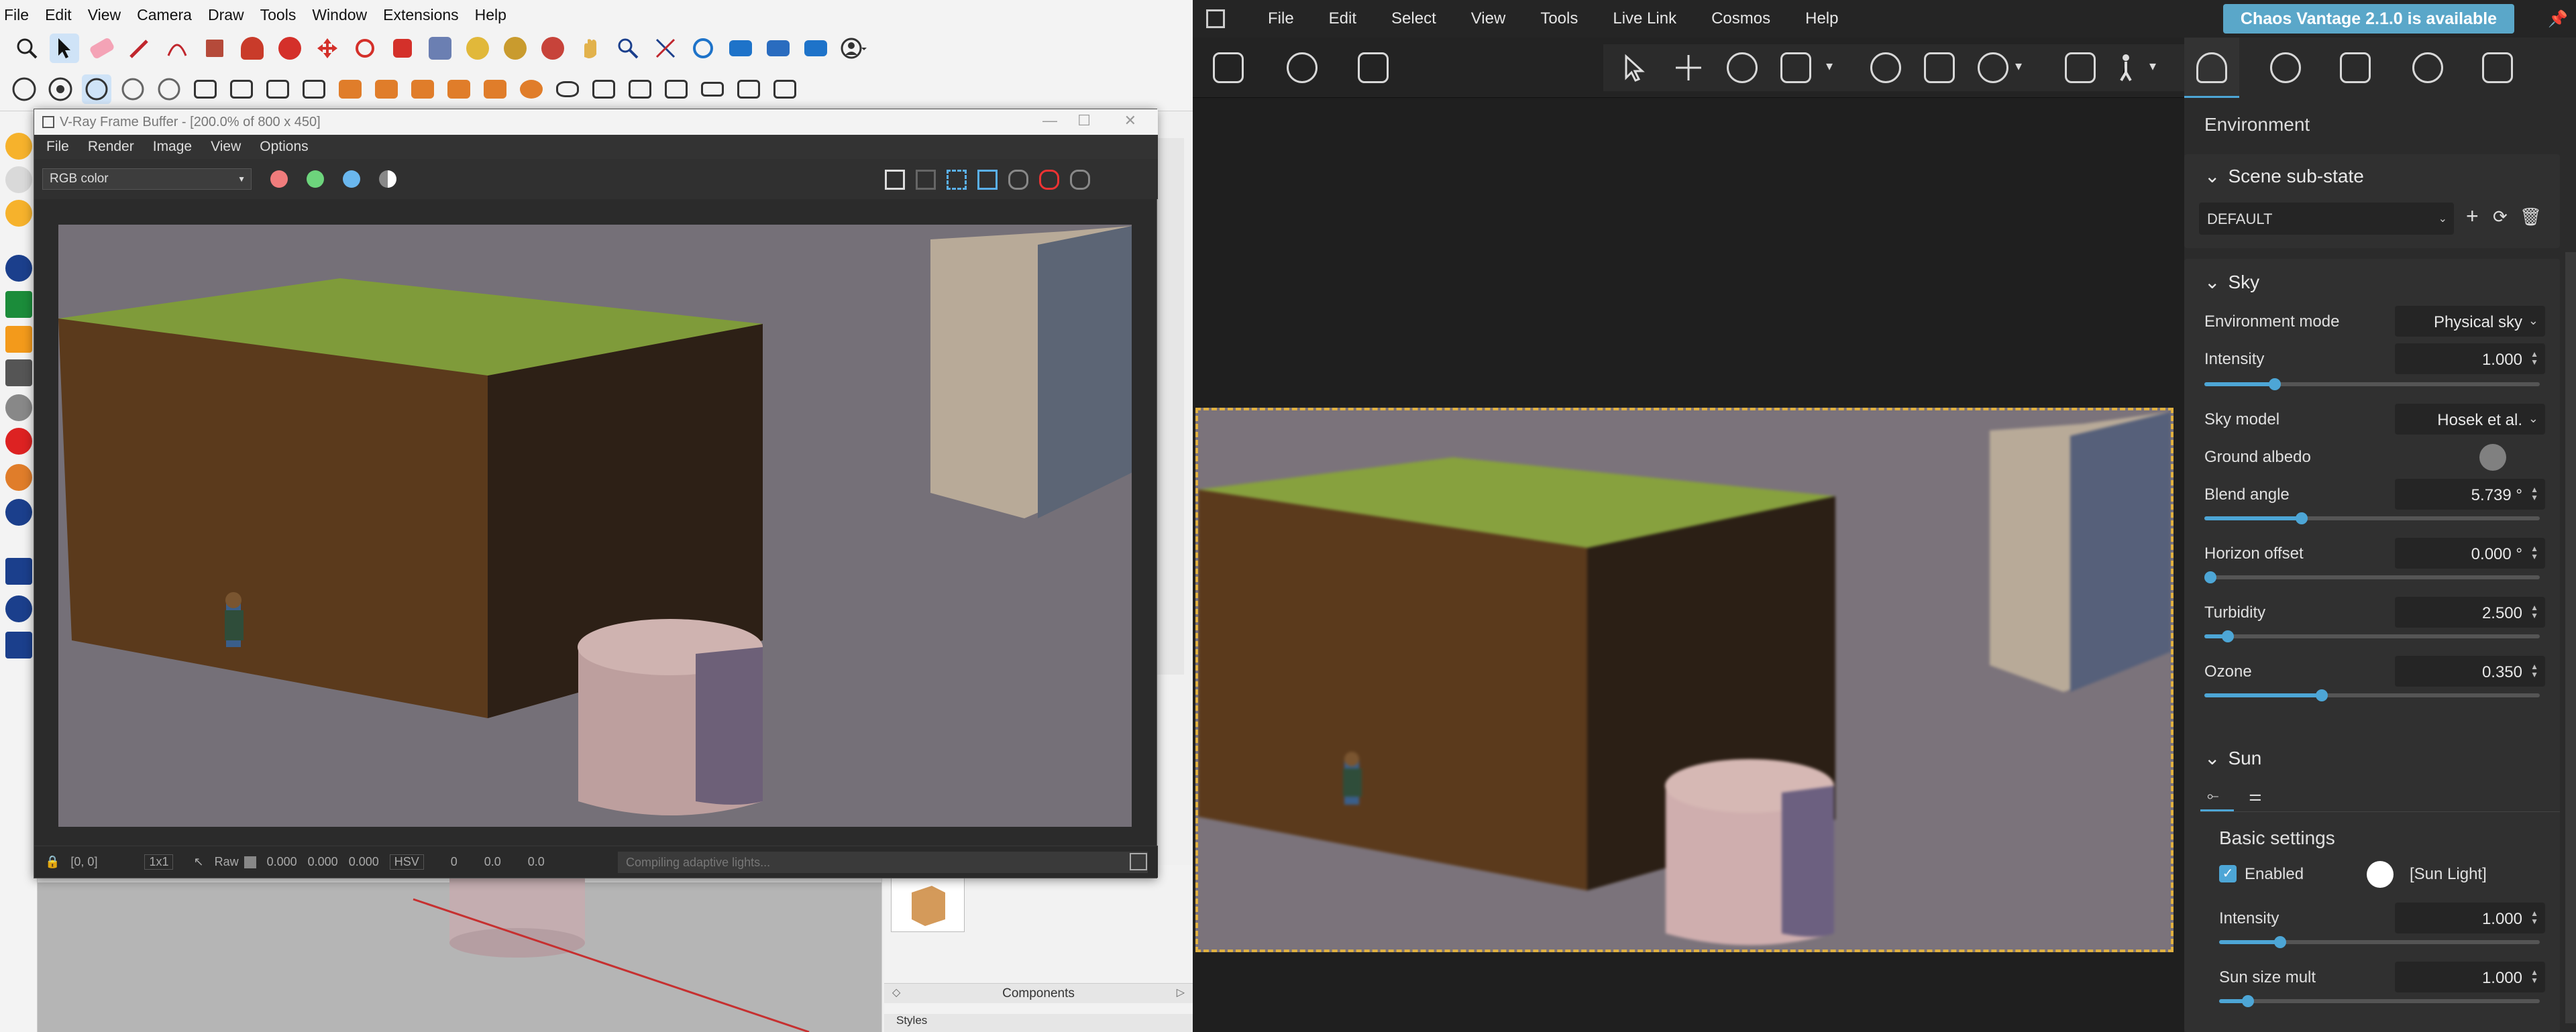 The image size is (2576, 1032). I want to click on rotate-tool-icon, so click(365, 48).